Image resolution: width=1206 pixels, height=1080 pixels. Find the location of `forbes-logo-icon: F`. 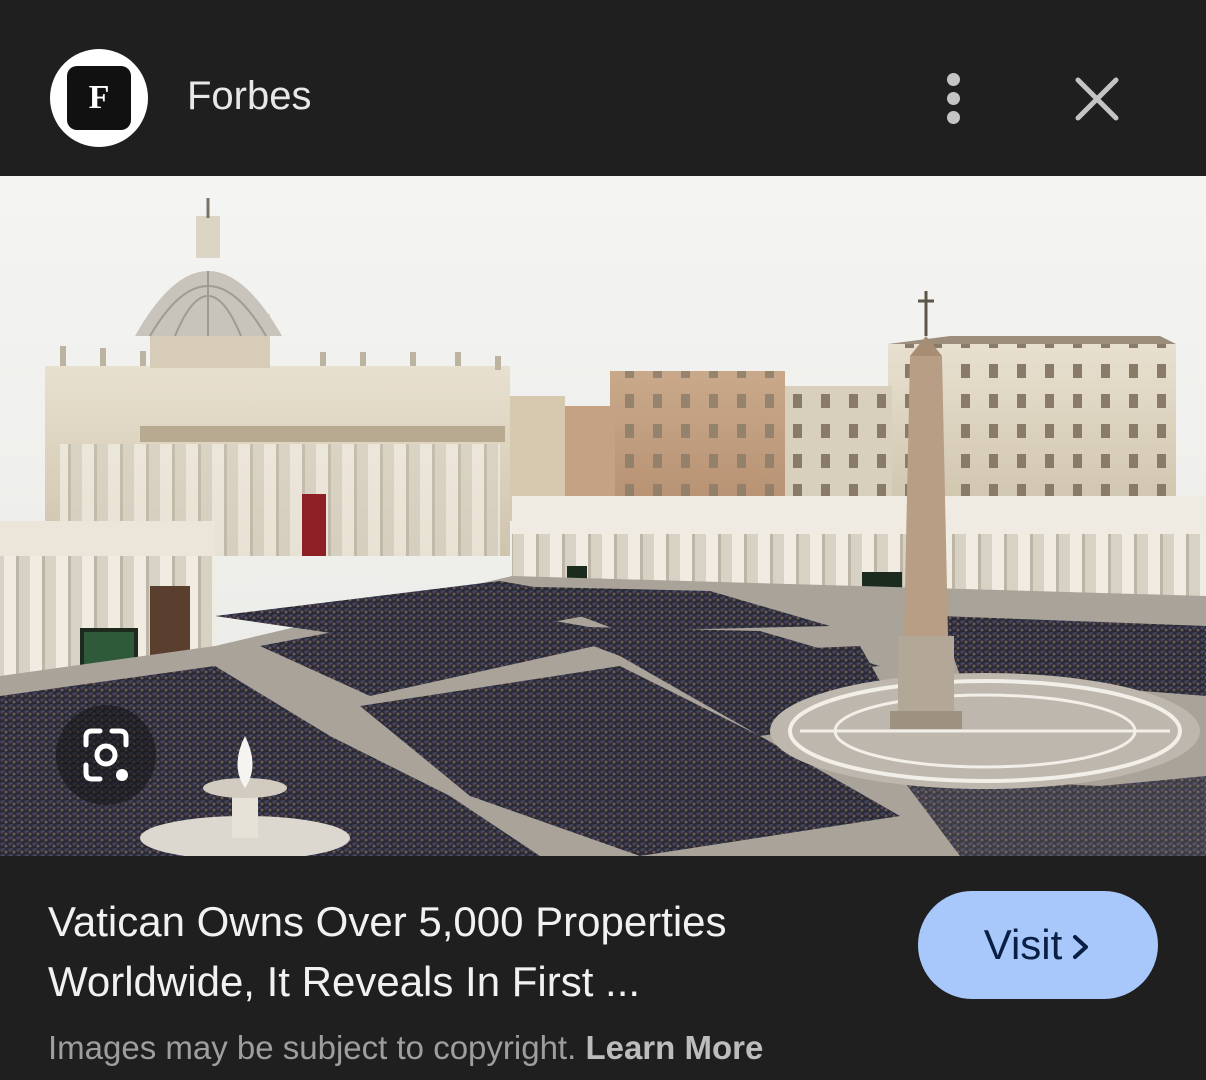

forbes-logo-icon: F is located at coordinates (99, 98).